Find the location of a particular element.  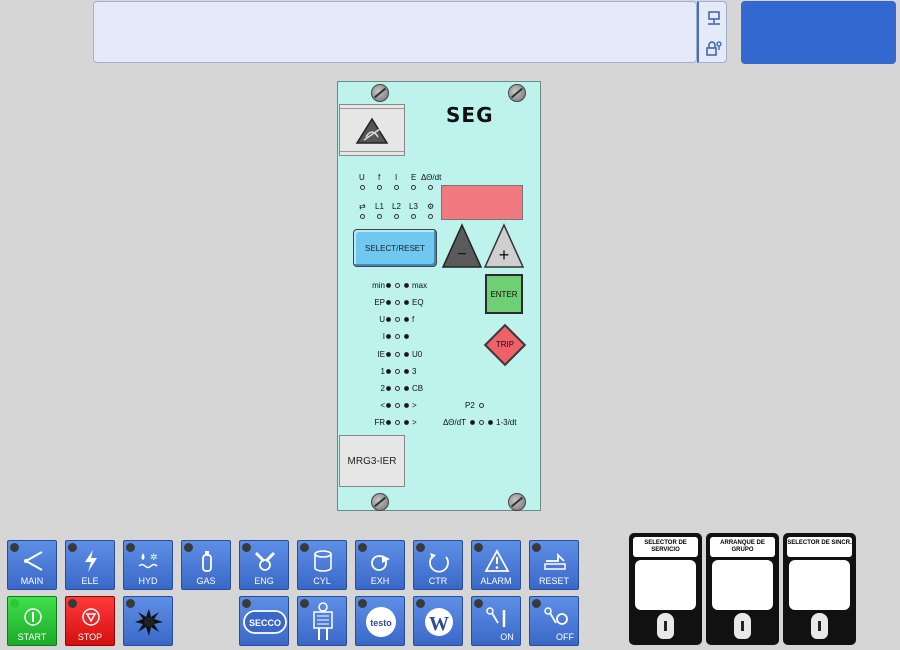

cylinder-icon is located at coordinates (323, 561).